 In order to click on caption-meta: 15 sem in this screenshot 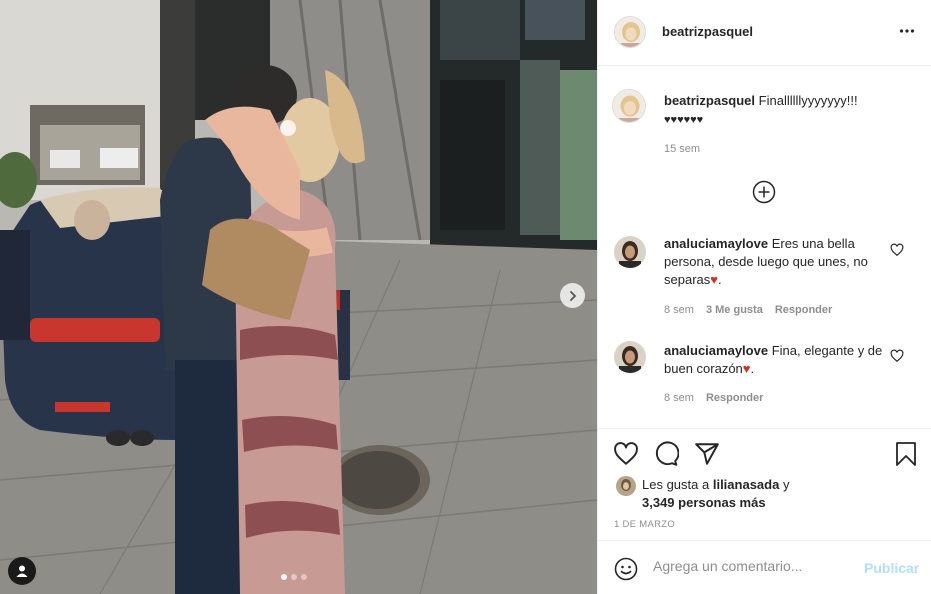, I will do `click(682, 149)`.